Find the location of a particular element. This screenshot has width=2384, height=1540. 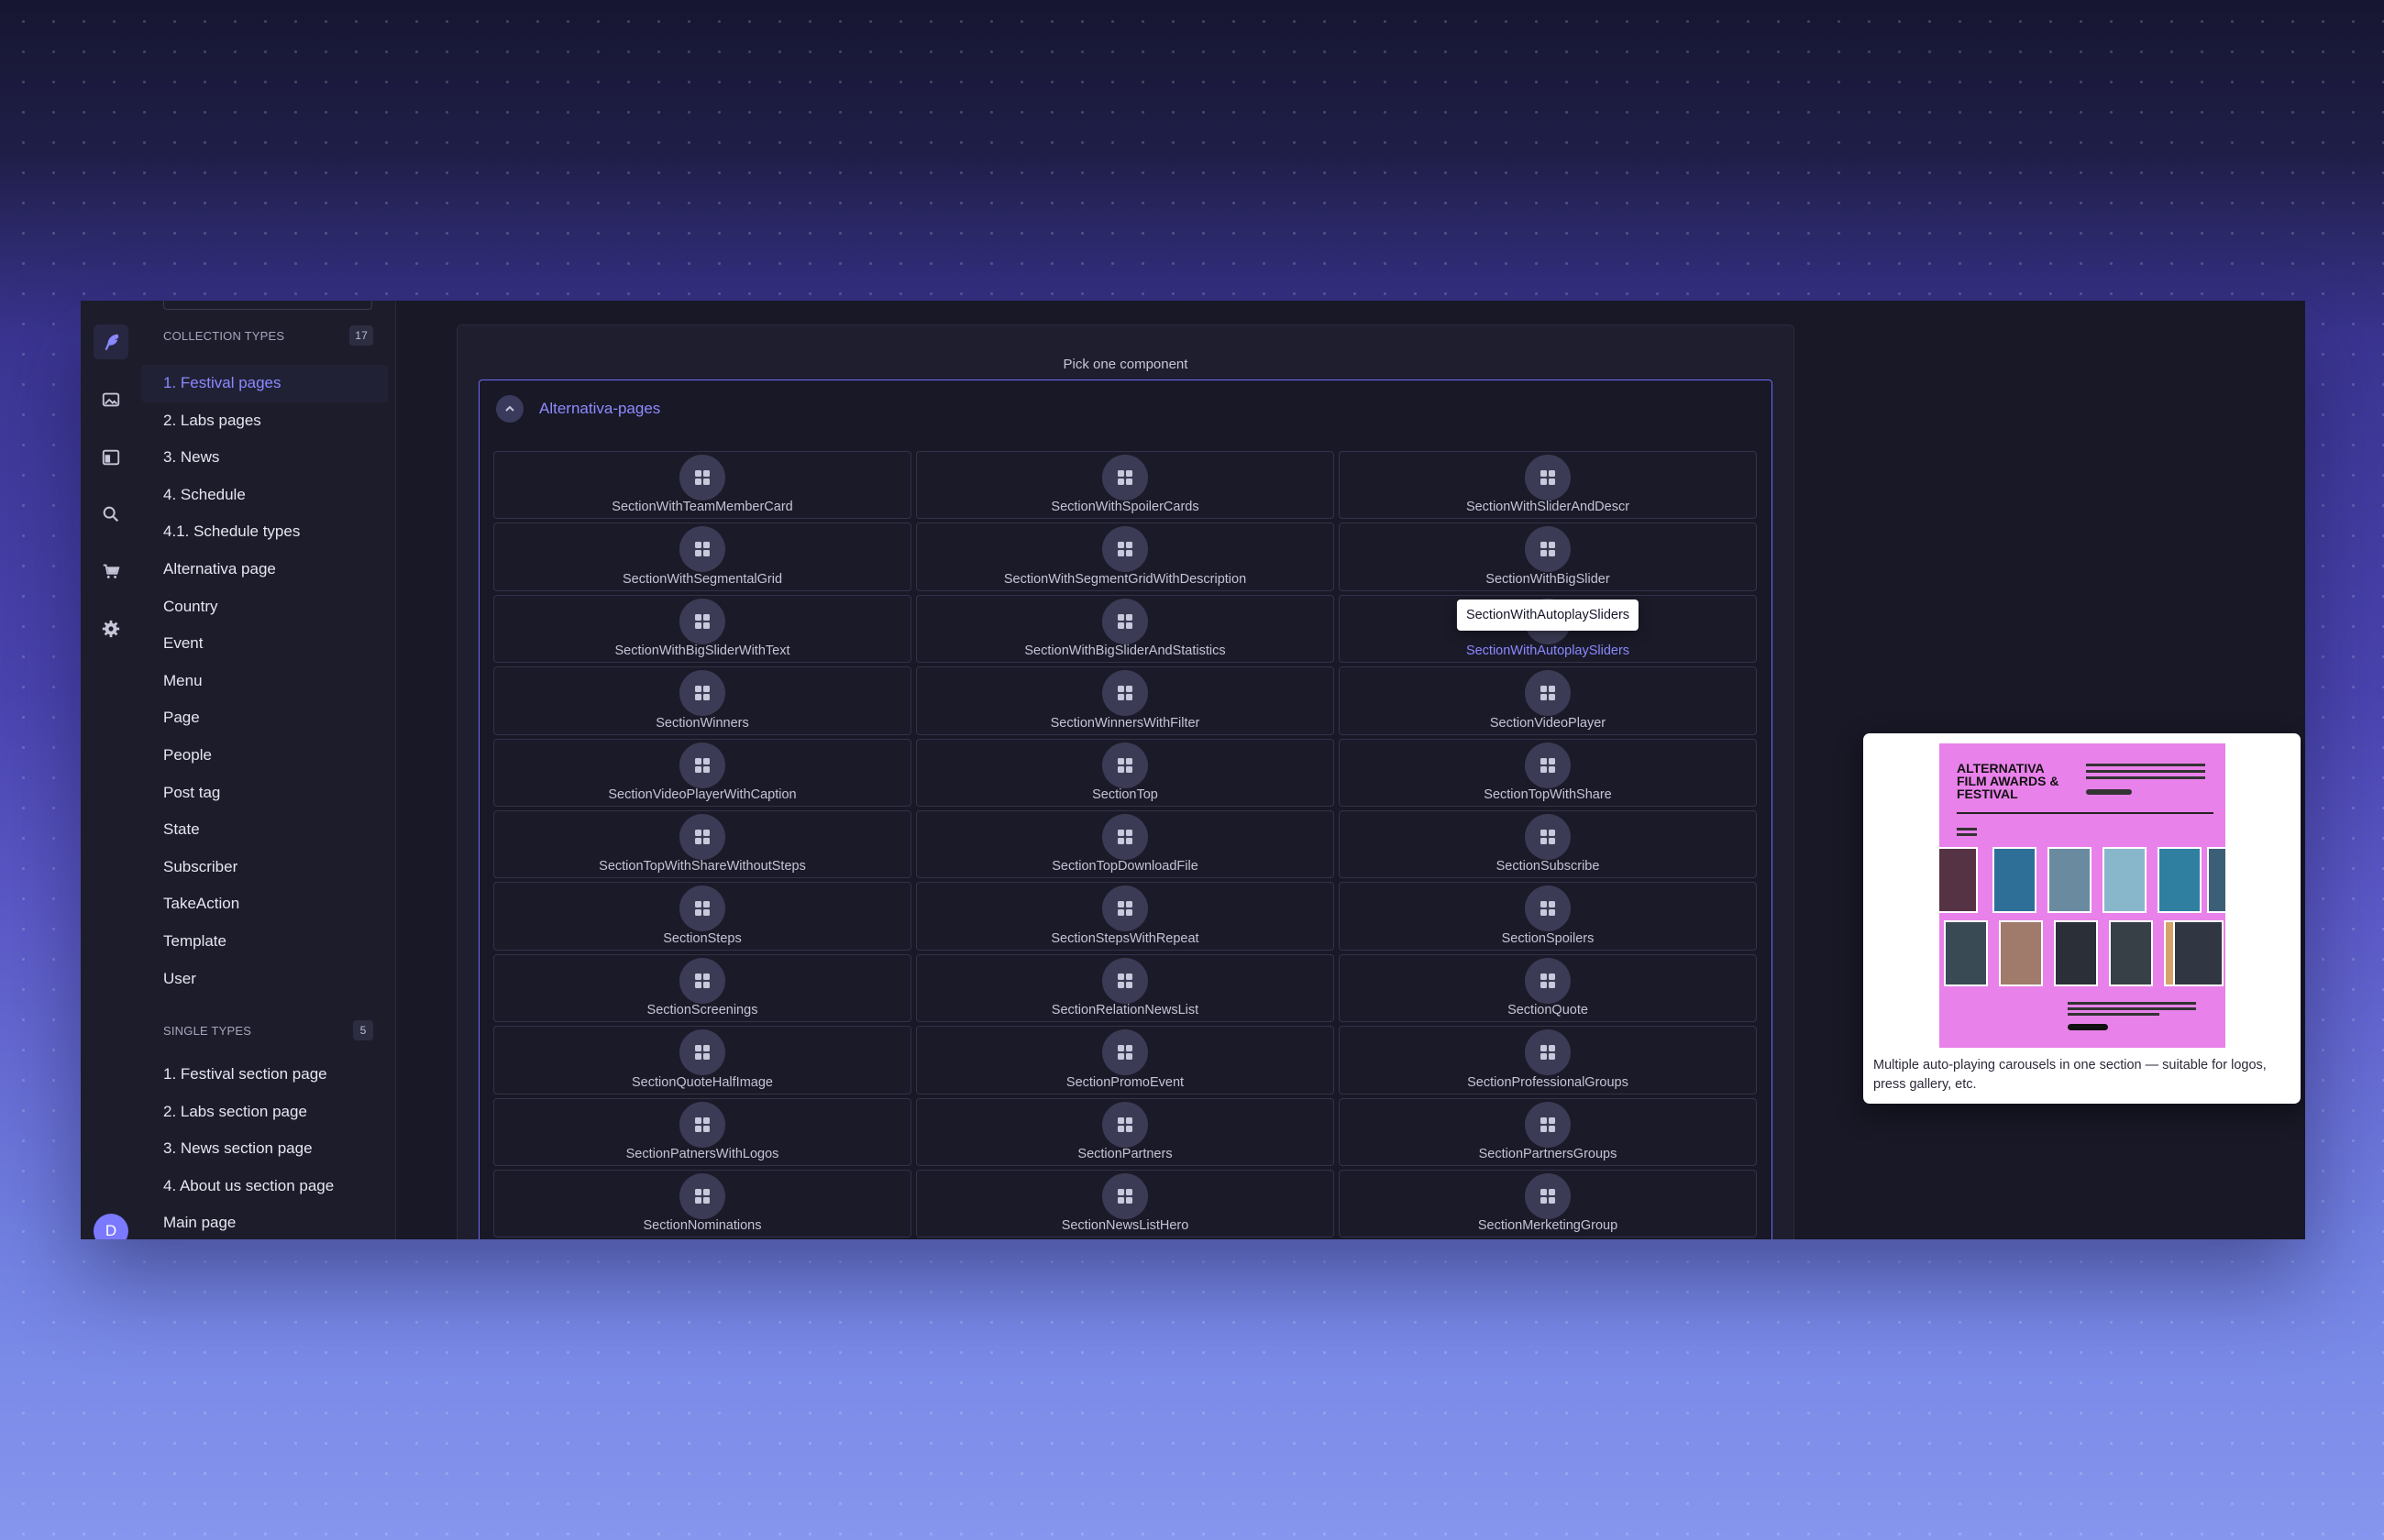

cart-icon is located at coordinates (112, 571).